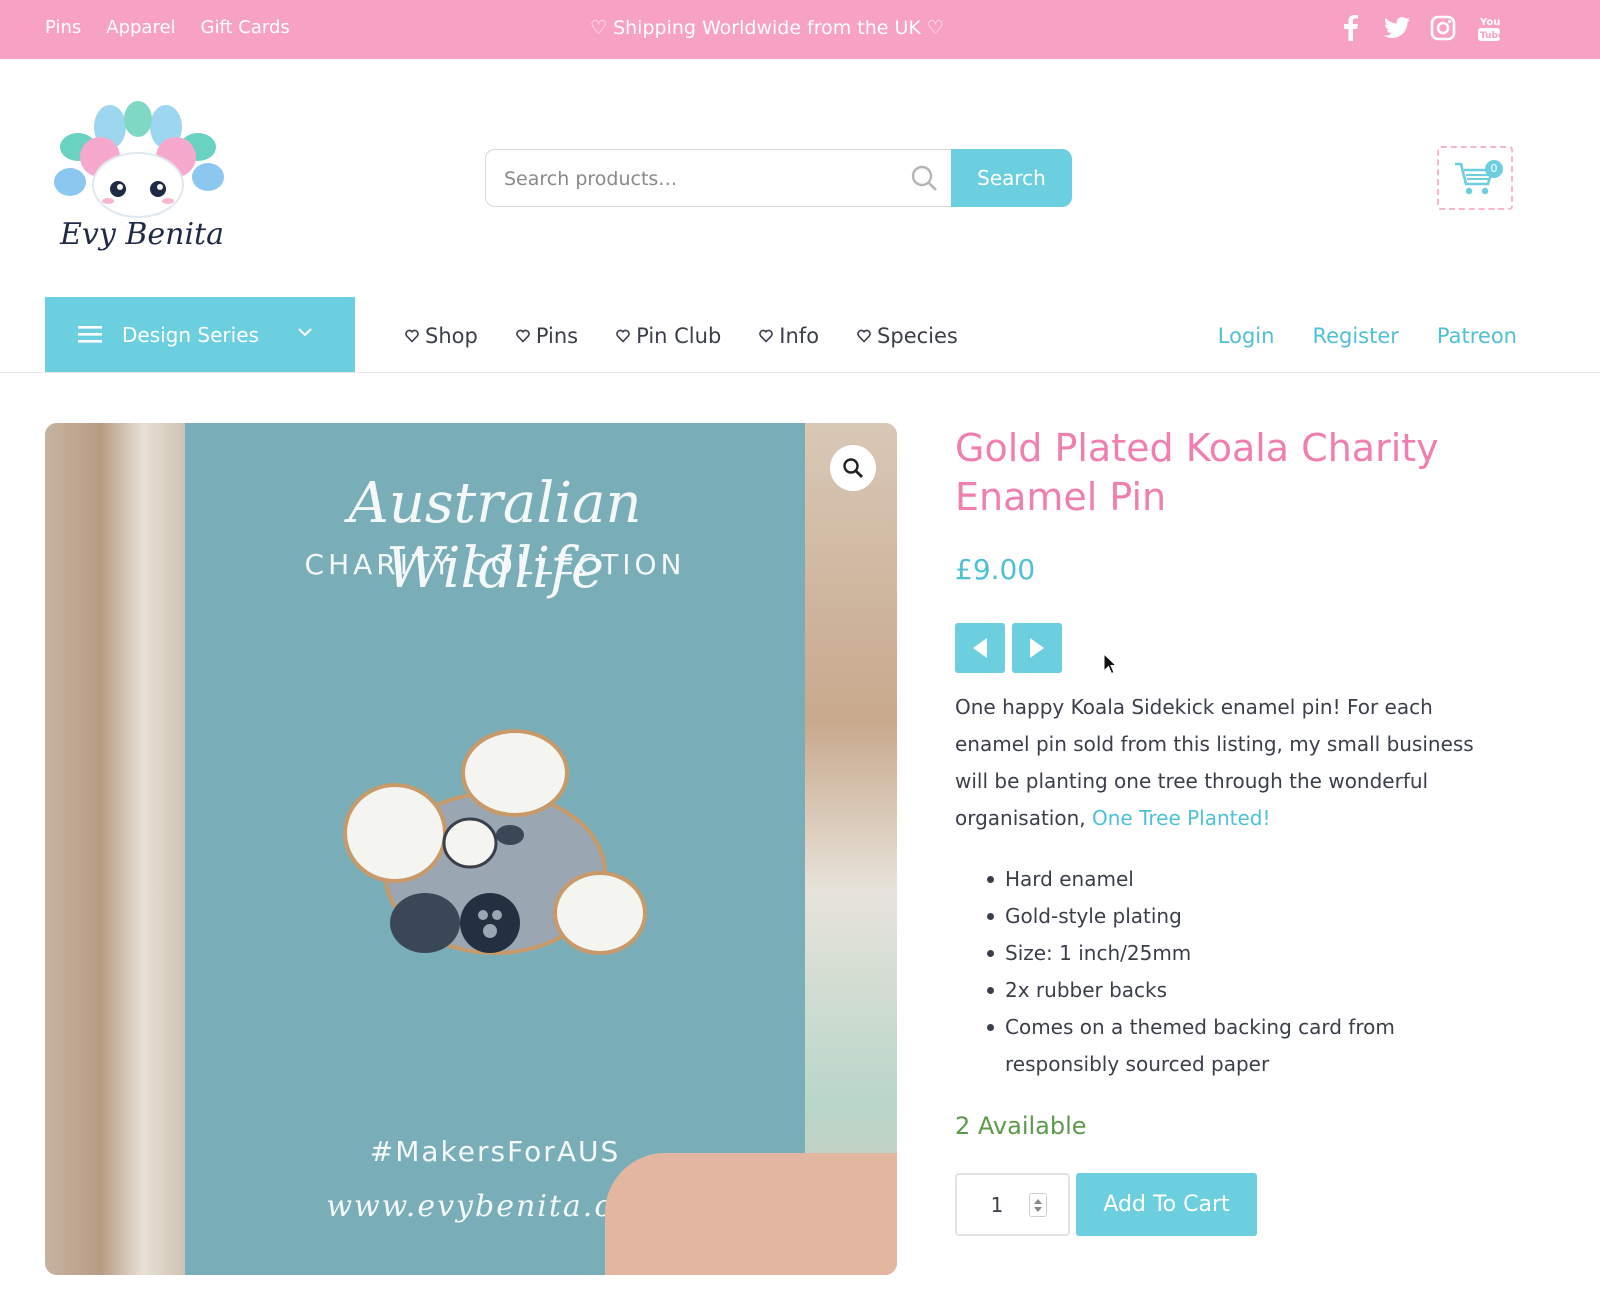  What do you see at coordinates (1181, 818) in the screenshot?
I see `one-tree-planted-link: One Tree Planted!` at bounding box center [1181, 818].